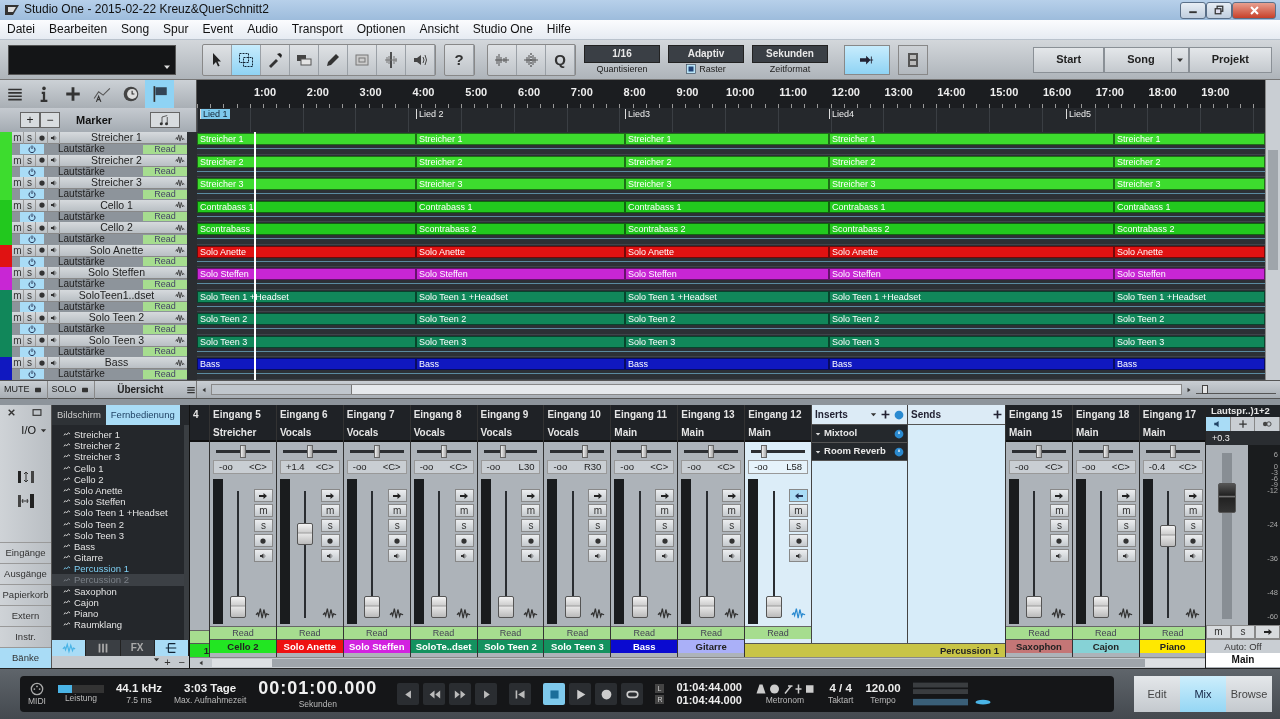 The width and height of the screenshot is (1280, 719). What do you see at coordinates (118, 591) in the screenshot?
I see `channel-list-item: Saxophon` at bounding box center [118, 591].